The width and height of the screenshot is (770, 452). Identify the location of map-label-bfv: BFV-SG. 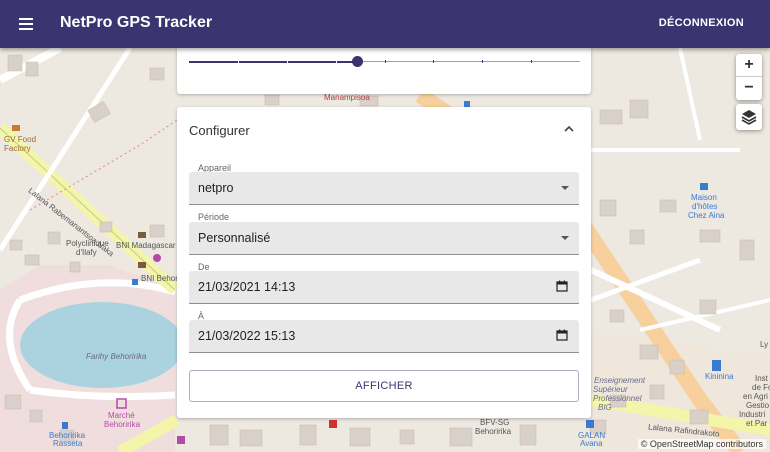
(495, 422).